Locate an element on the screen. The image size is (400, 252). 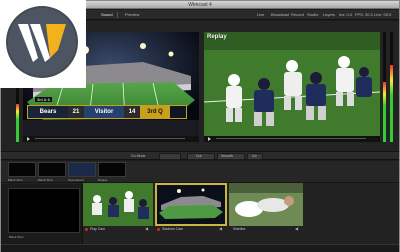
preview-transport-bar is located at coordinates (111, 139).